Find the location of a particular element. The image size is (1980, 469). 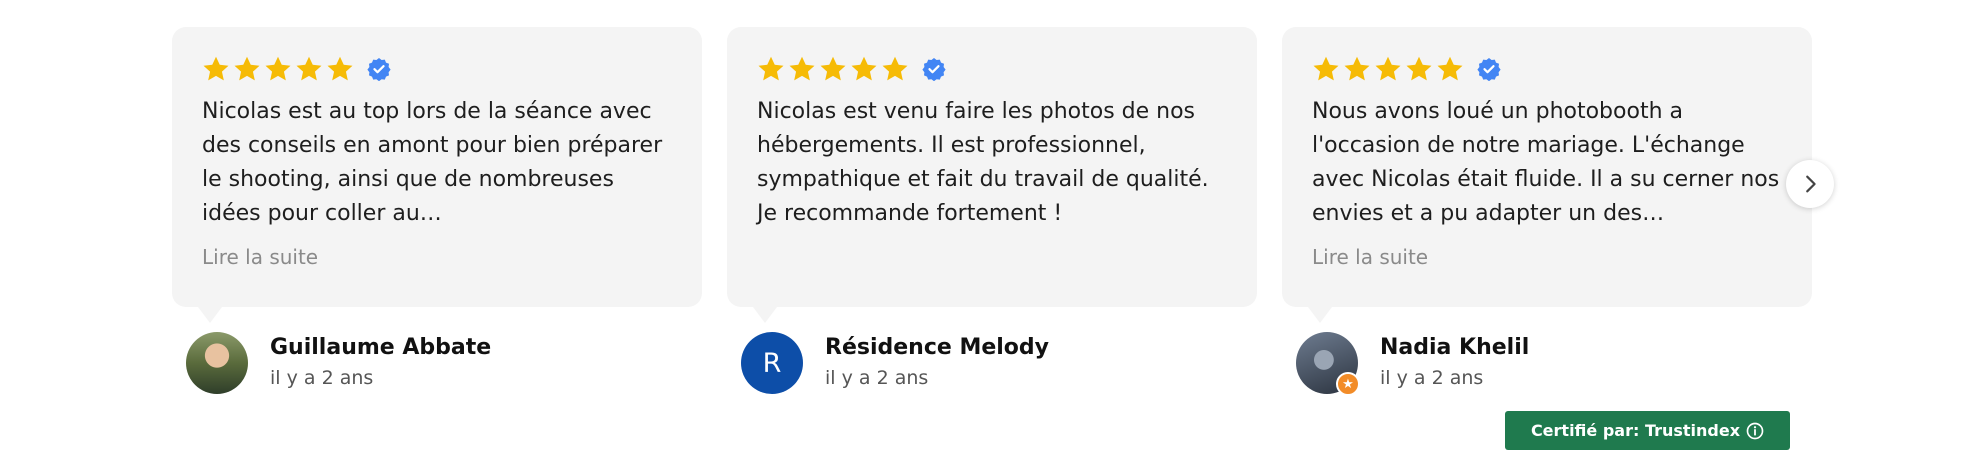

certified-label: Certifié par: Trustindex is located at coordinates (1635, 430).